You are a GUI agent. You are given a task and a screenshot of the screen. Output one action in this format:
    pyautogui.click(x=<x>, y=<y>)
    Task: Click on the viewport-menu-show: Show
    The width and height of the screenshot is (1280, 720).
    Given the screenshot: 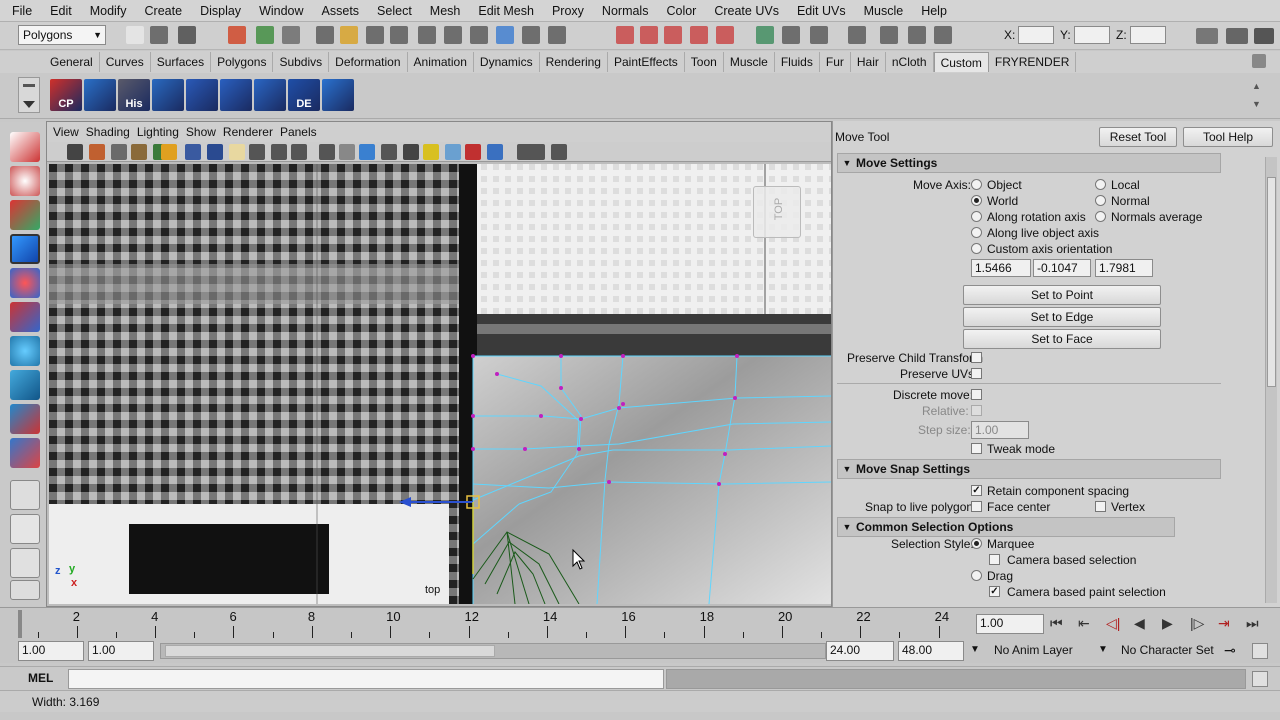 What is the action you would take?
    pyautogui.click(x=204, y=132)
    